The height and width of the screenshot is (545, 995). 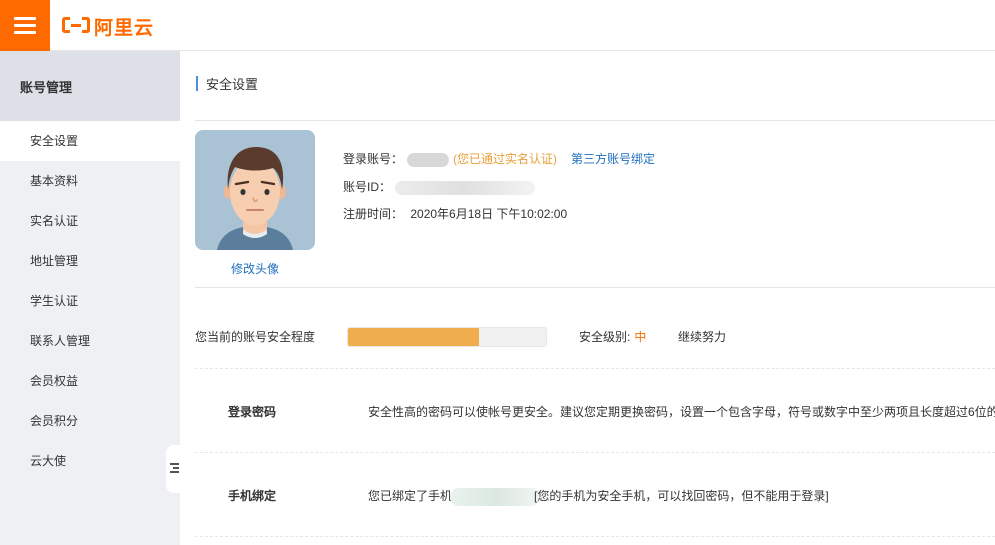 I want to click on sidebar-collapse-handle, so click(x=173, y=469).